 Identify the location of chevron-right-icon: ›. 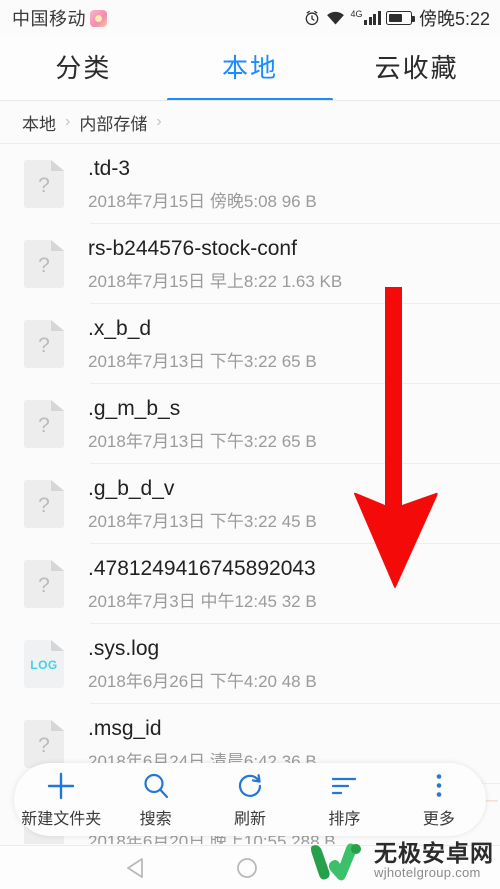
(68, 121).